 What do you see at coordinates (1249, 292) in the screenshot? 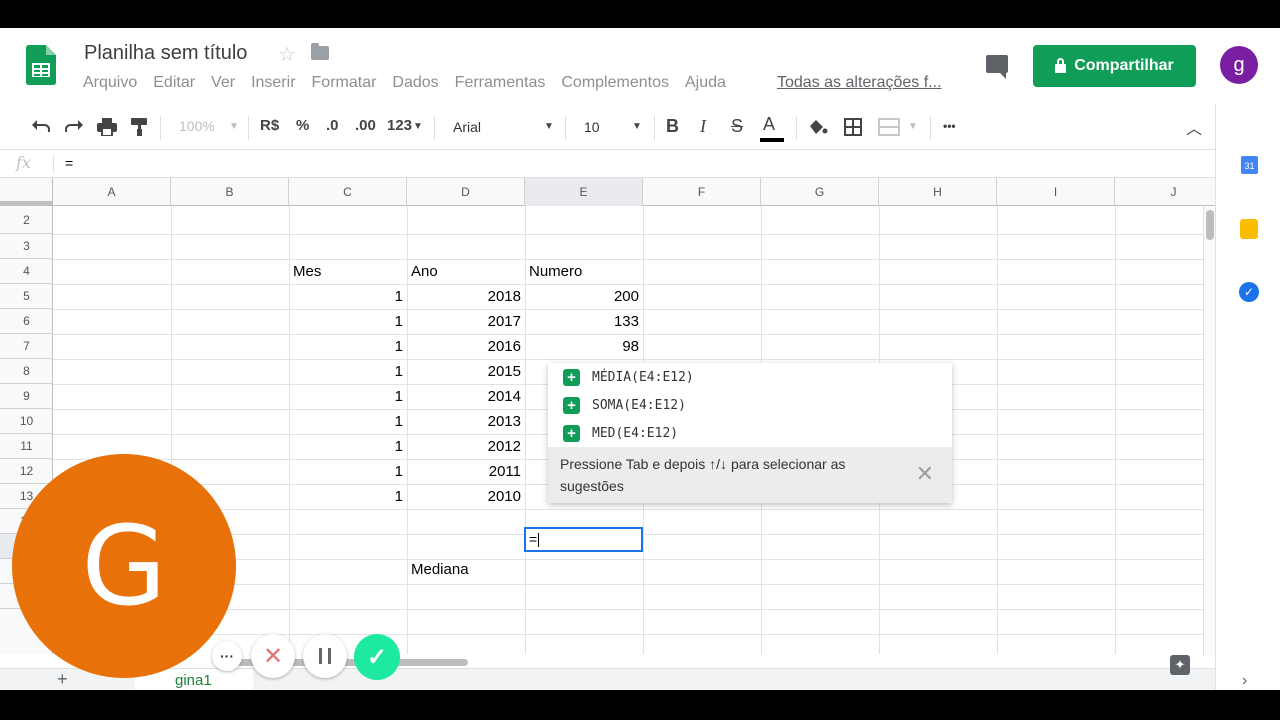
I see `tasks-icon: ✓` at bounding box center [1249, 292].